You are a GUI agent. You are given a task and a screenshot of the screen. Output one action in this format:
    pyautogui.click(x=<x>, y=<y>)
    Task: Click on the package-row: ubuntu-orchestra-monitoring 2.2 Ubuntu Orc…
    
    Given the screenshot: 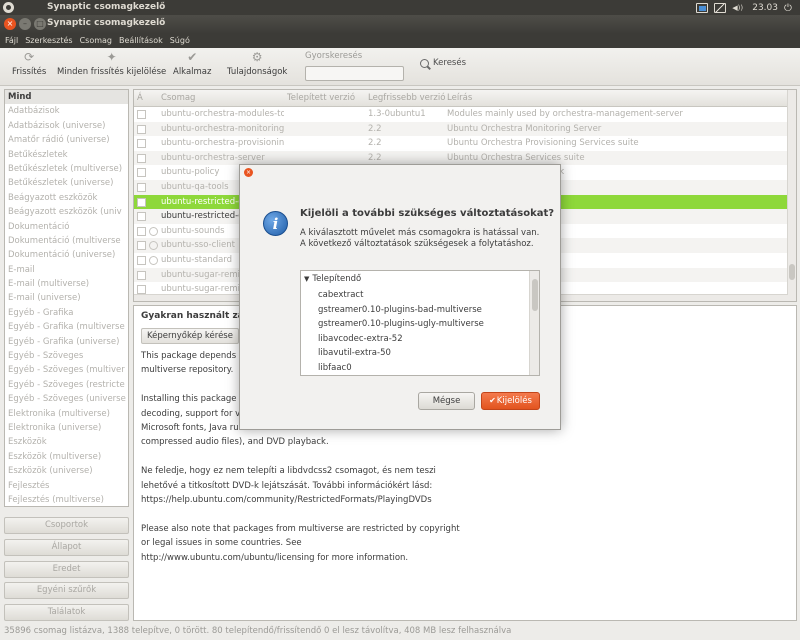 What is the action you would take?
    pyautogui.click(x=461, y=129)
    